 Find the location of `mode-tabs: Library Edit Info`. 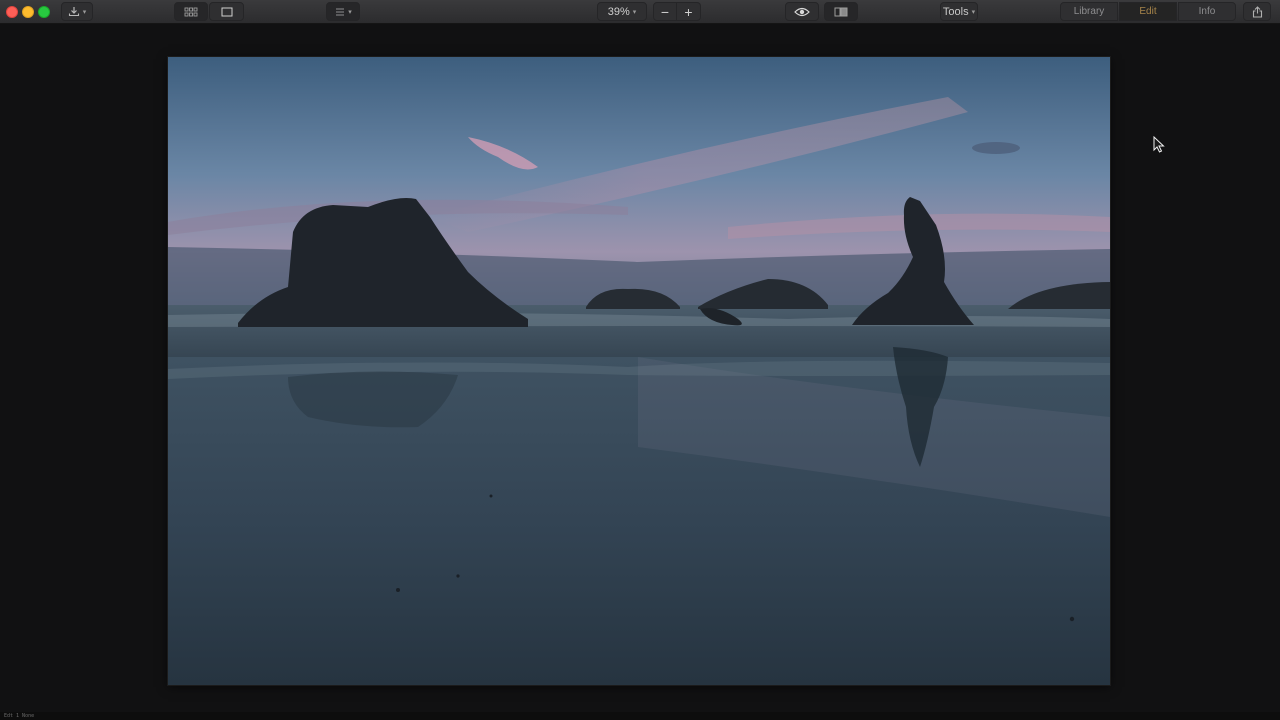

mode-tabs: Library Edit Info is located at coordinates (1148, 11).